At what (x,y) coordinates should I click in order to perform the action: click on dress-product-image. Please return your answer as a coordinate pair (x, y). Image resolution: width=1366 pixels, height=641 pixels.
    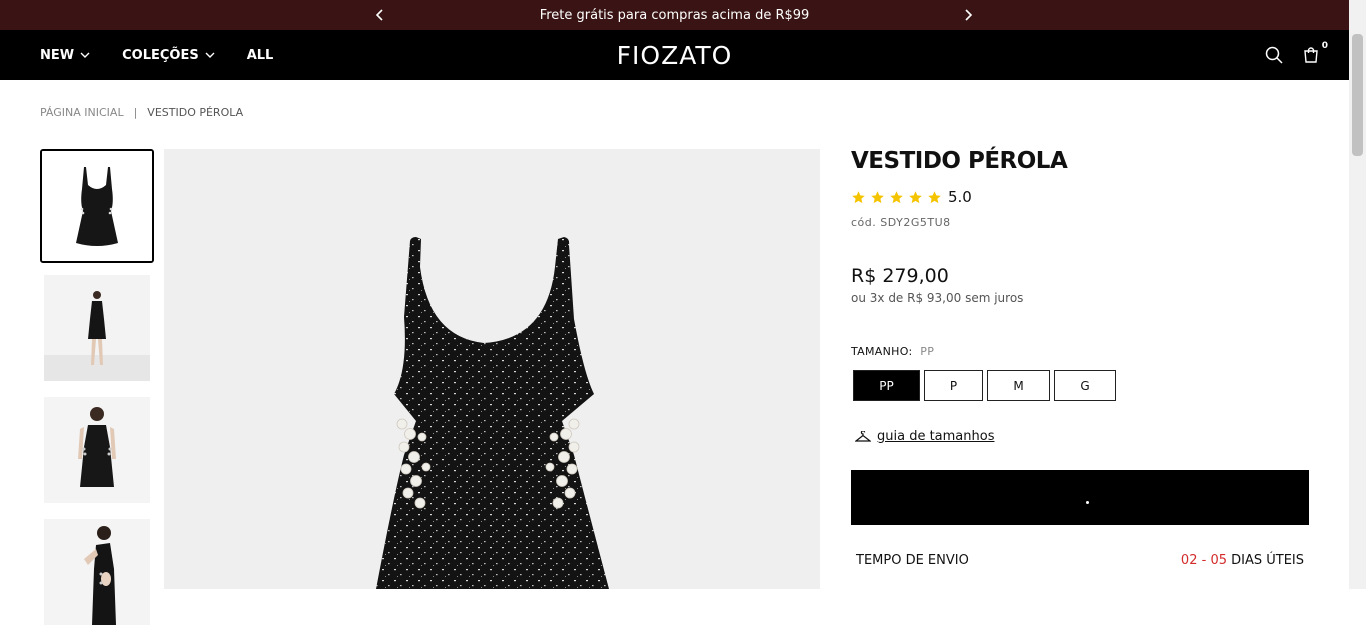
    Looking at the image, I should click on (97, 206).